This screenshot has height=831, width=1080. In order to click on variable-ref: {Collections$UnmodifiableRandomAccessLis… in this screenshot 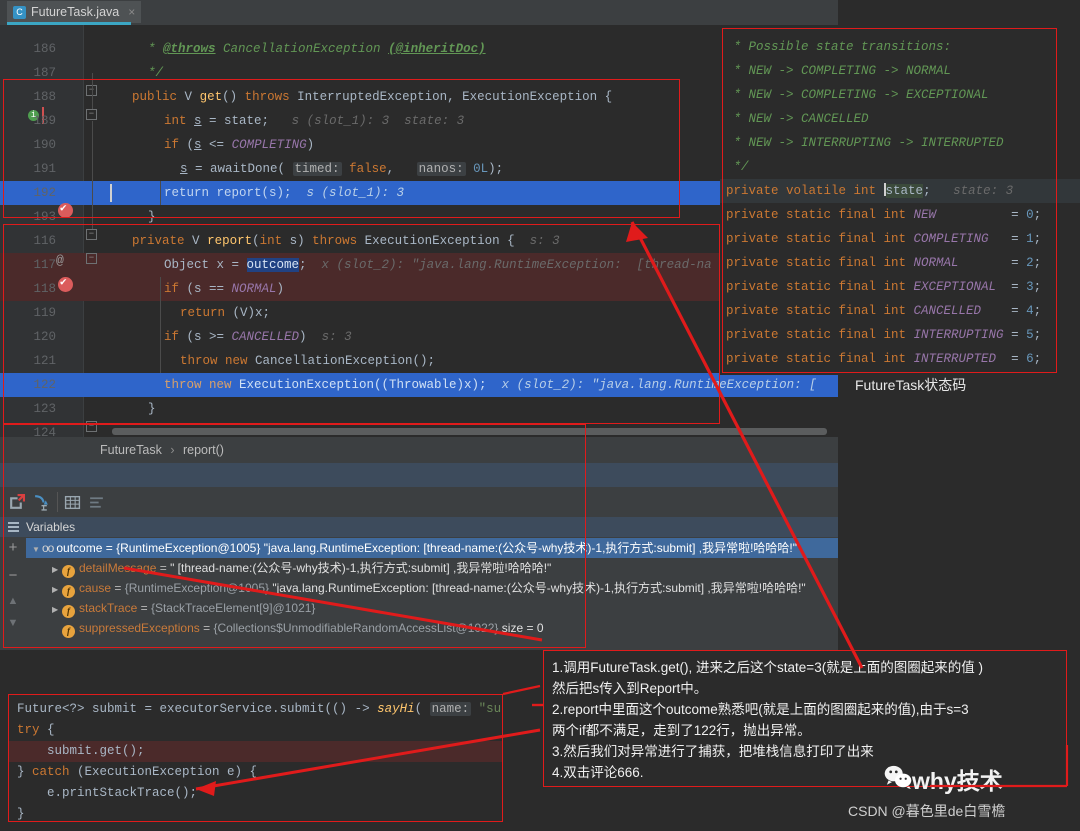, I will do `click(356, 628)`.